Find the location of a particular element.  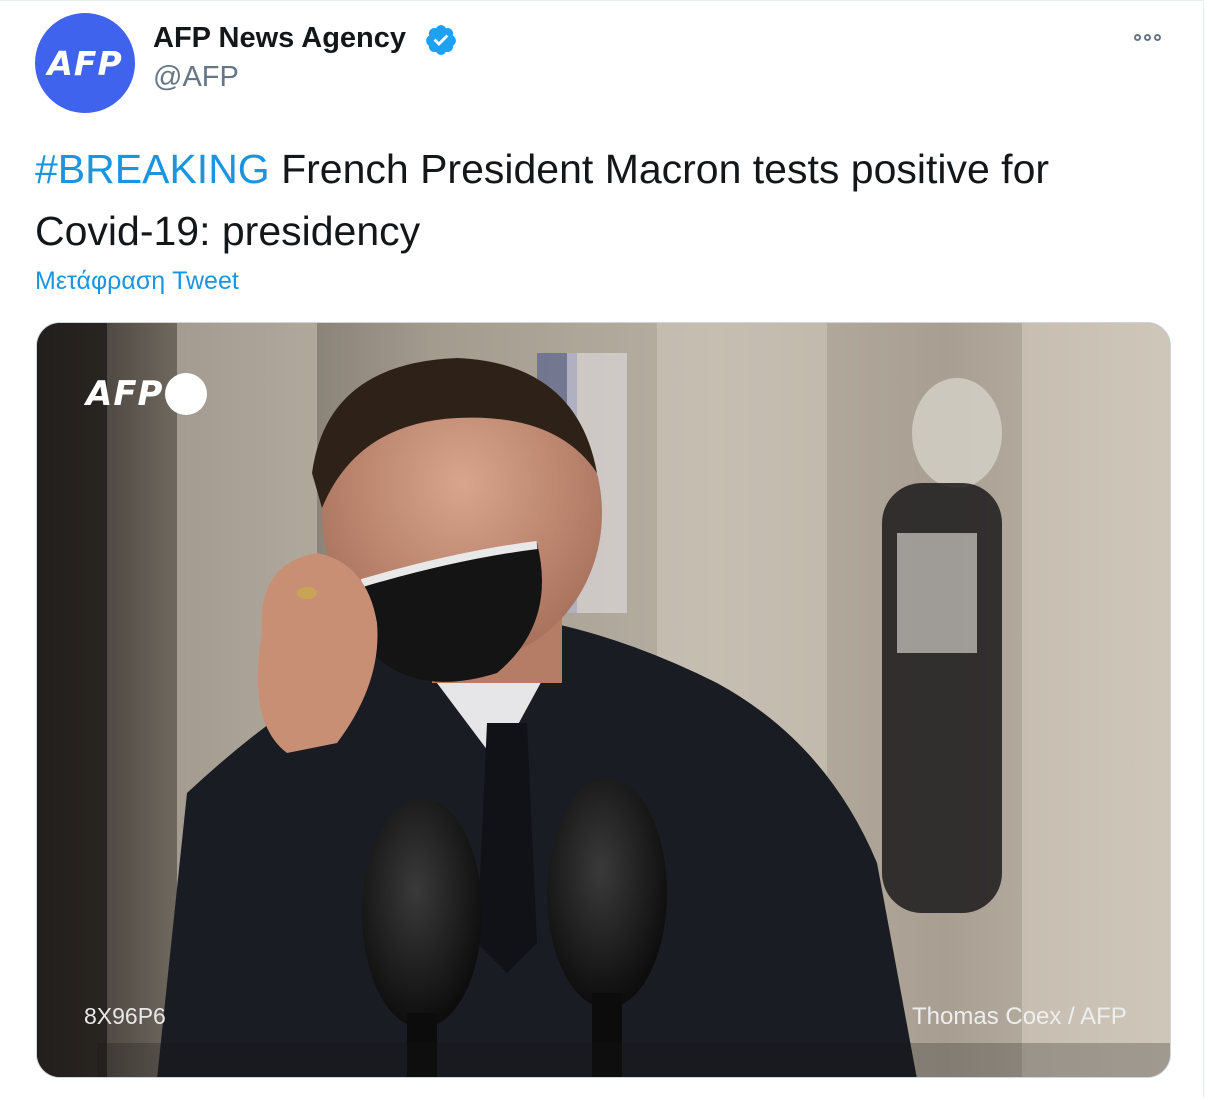

photo-credit: Thomas Coex / AFP is located at coordinates (1019, 1016).